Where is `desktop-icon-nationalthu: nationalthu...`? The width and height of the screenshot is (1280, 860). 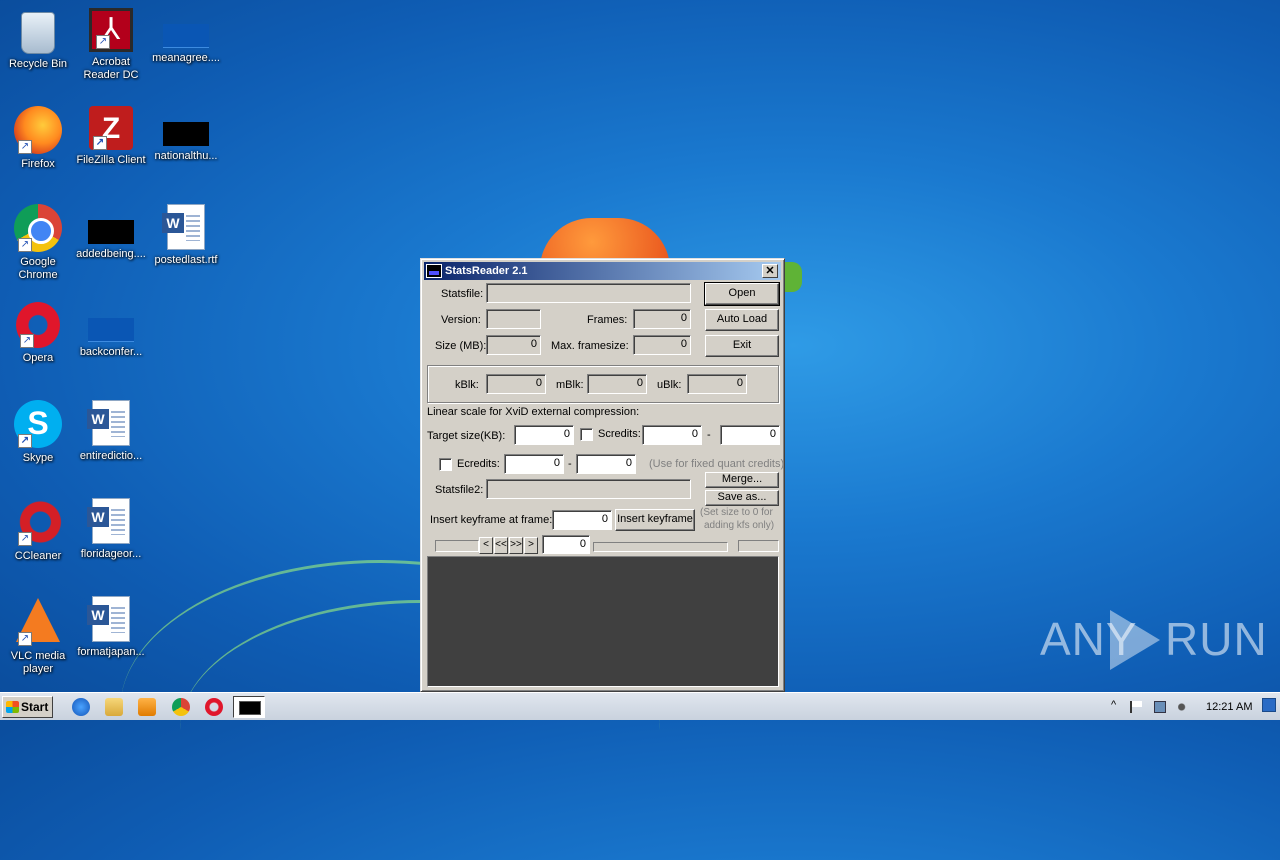 desktop-icon-nationalthu: nationalthu... is located at coordinates (186, 134).